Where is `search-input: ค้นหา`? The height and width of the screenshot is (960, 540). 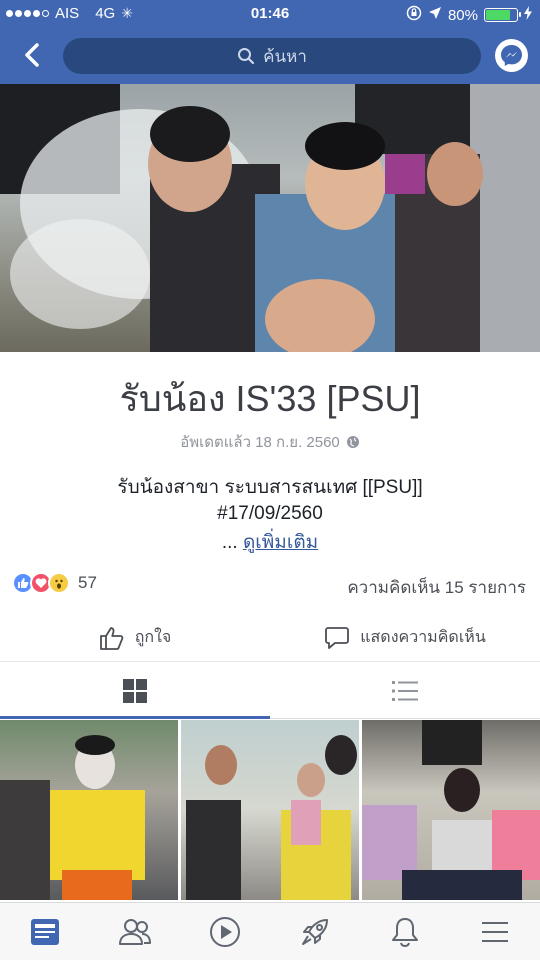
search-input: ค้นหา is located at coordinates (272, 56).